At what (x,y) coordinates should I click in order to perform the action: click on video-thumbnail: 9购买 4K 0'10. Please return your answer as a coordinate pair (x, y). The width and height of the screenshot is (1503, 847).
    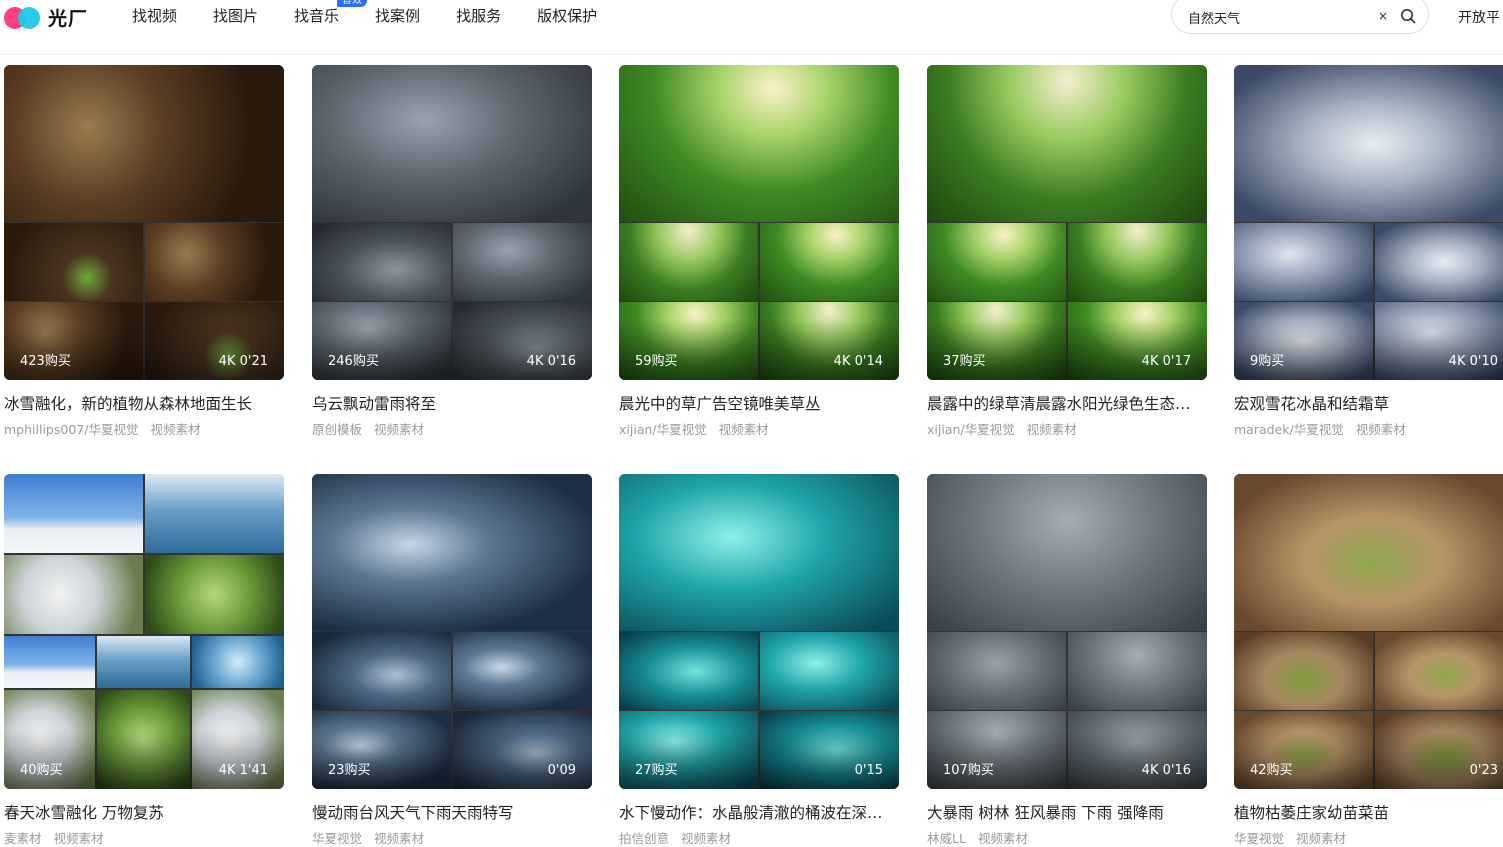
    Looking at the image, I should click on (1368, 222).